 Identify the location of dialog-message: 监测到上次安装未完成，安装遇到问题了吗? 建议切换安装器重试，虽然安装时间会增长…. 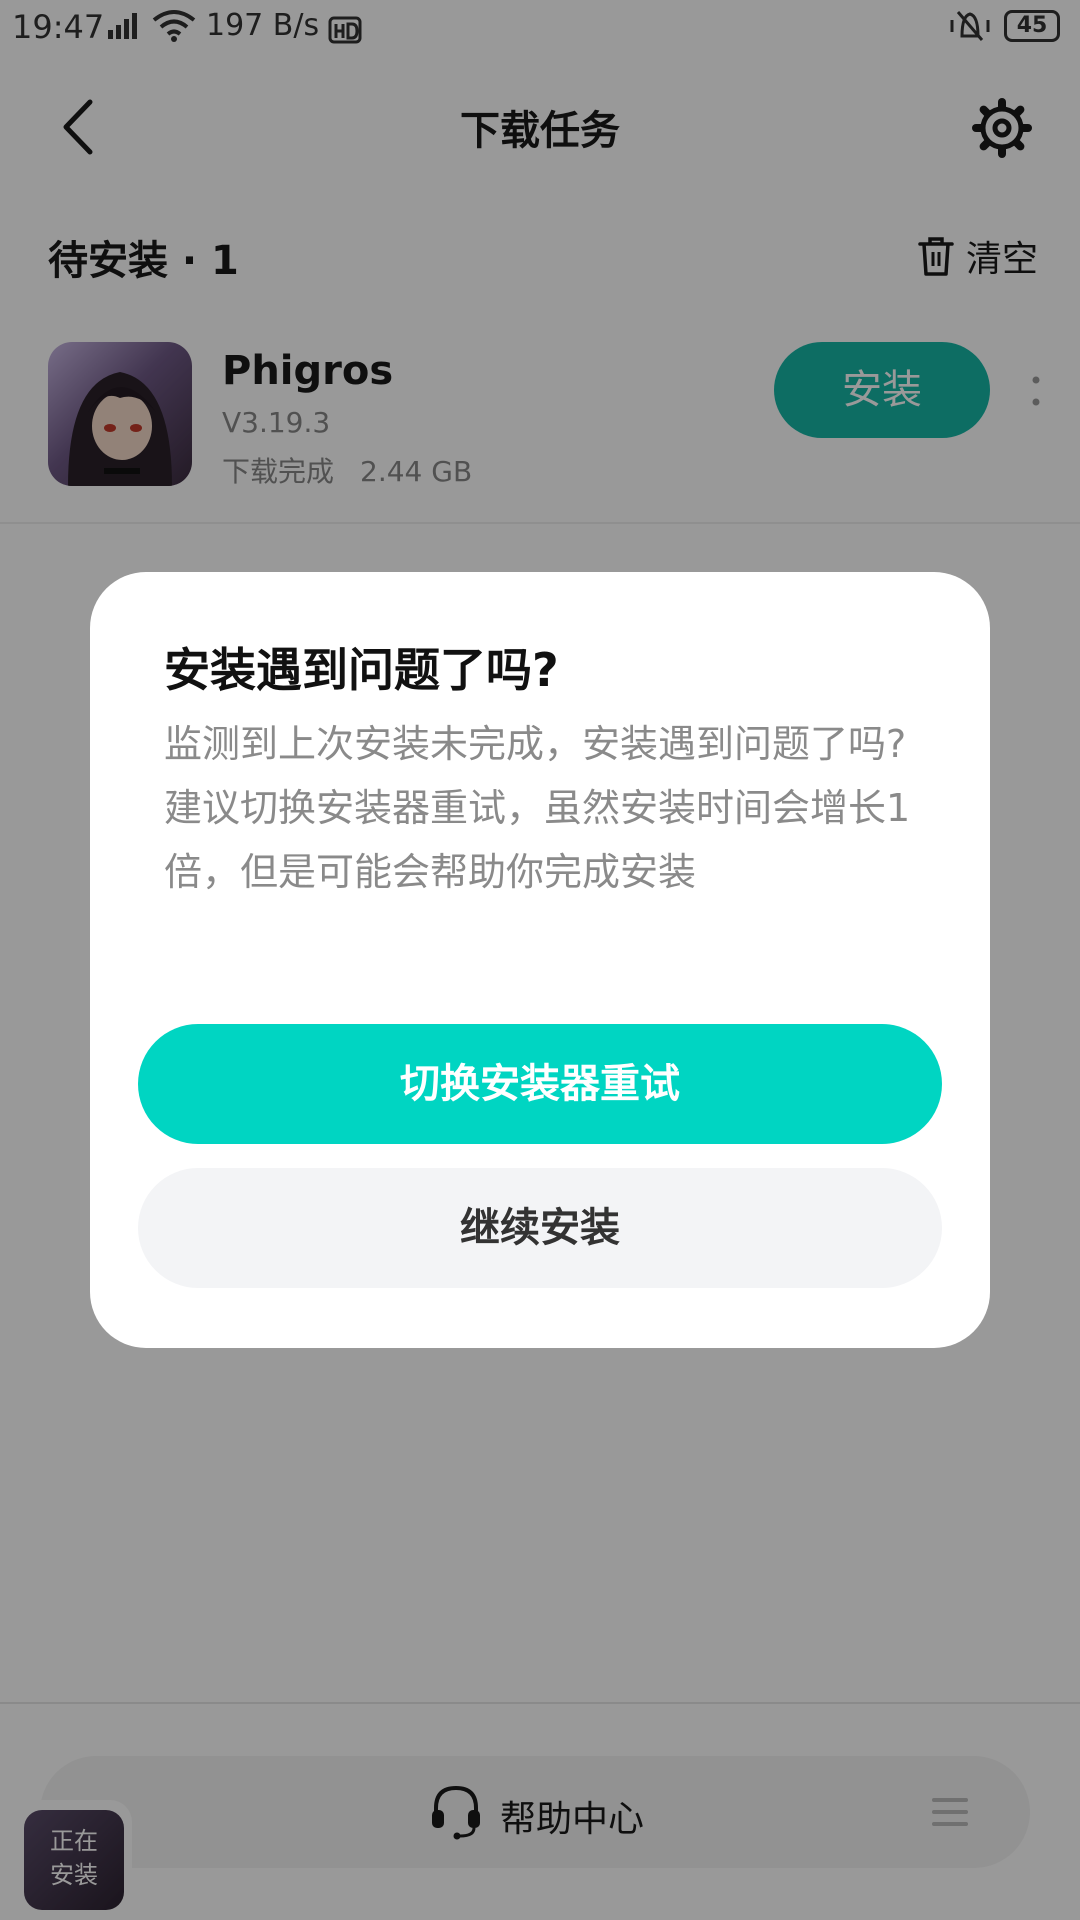
(544, 808).